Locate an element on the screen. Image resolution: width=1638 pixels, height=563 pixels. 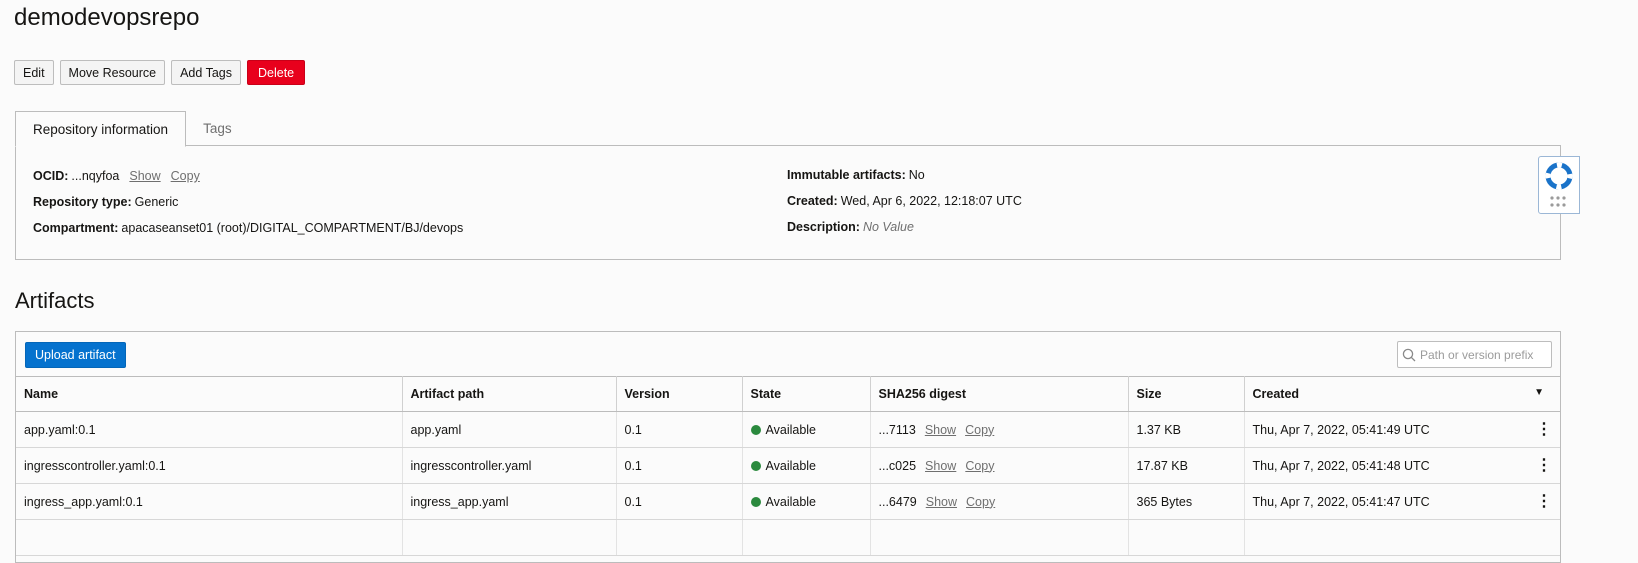
artifact-name-cell: ingress_app.yaml:0.1 is located at coordinates (209, 501).